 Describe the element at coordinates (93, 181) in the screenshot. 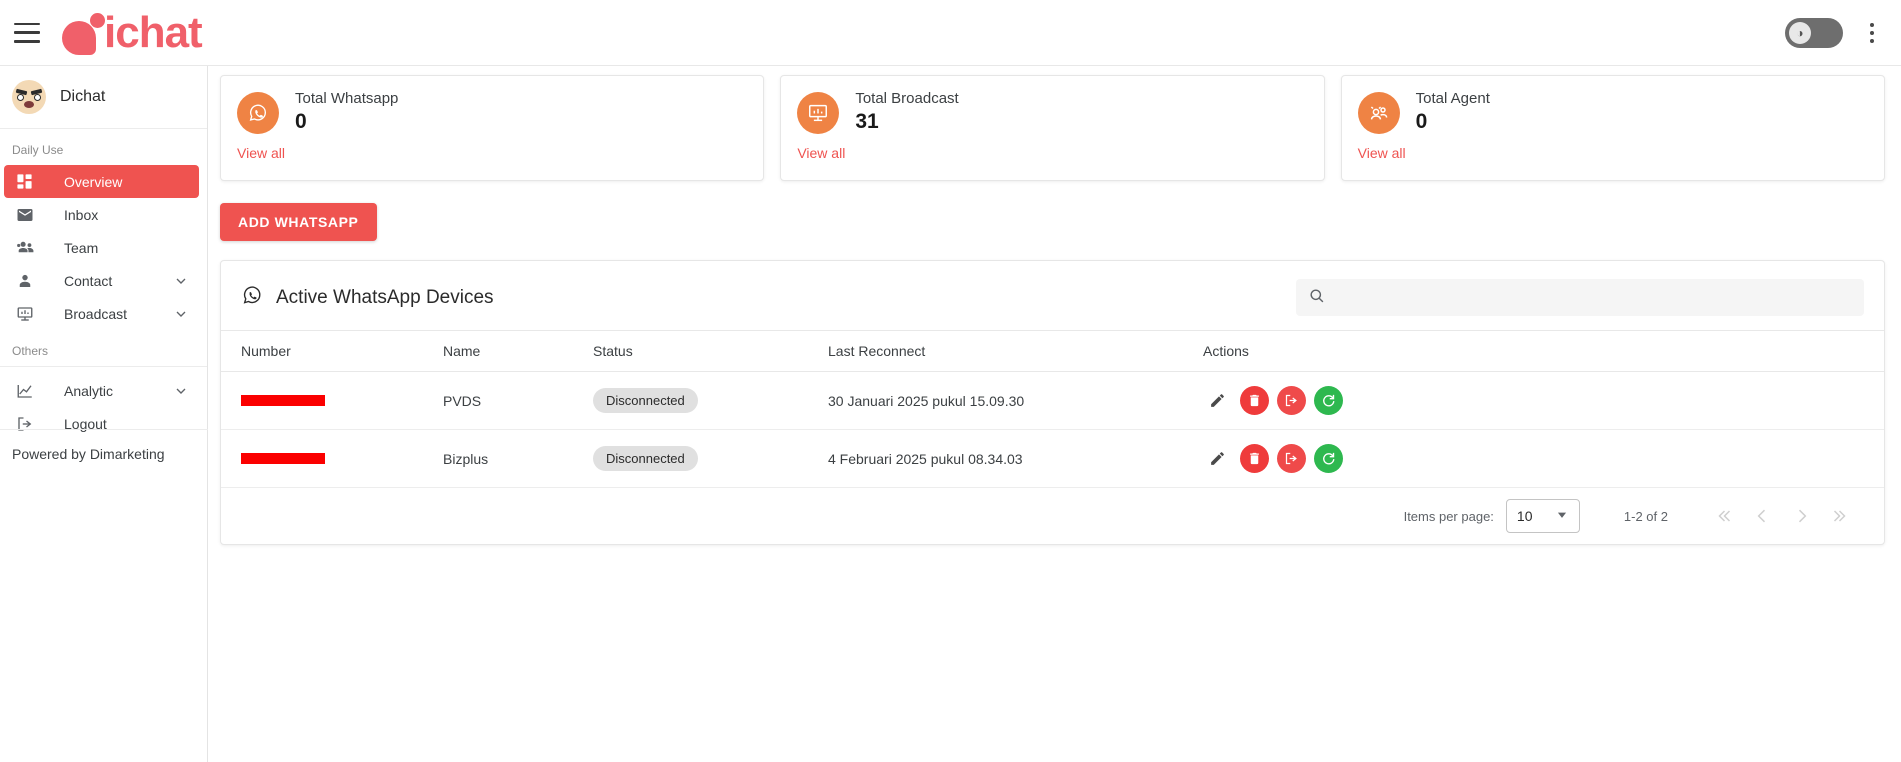

I see `sidebar-item-label: Overview` at that location.